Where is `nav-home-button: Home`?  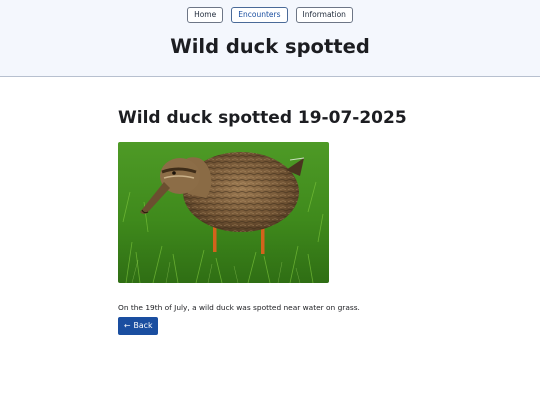 nav-home-button: Home is located at coordinates (205, 15).